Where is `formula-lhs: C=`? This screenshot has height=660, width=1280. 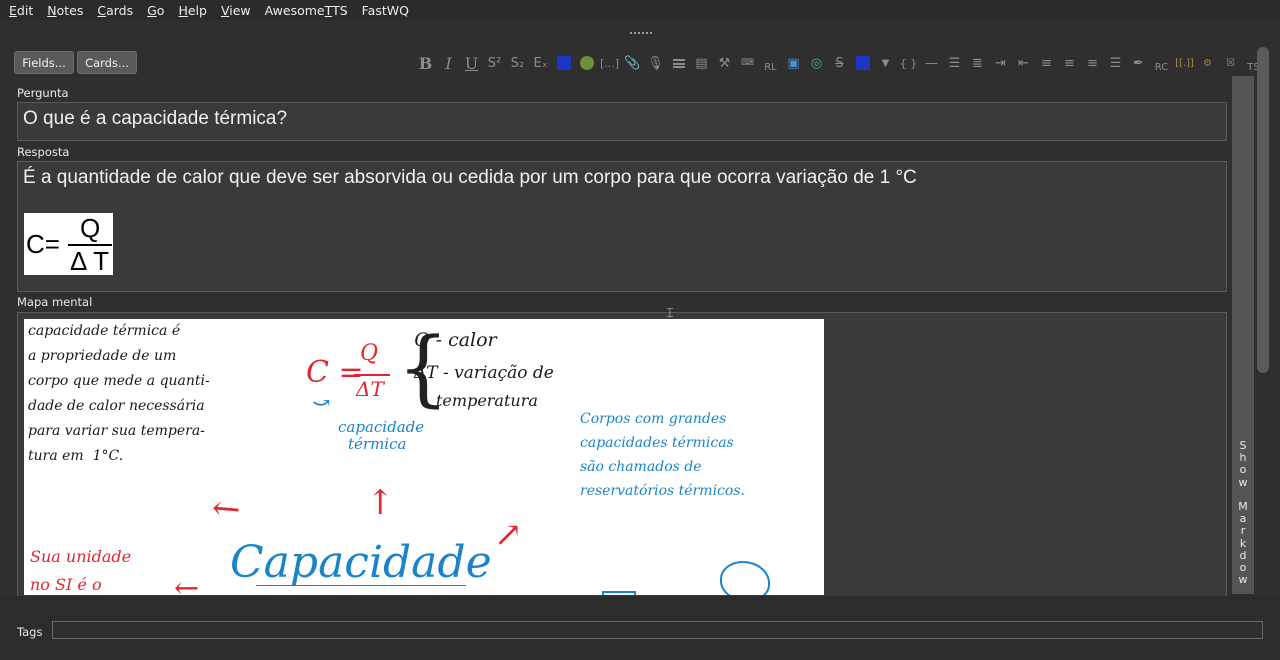
formula-lhs: C= is located at coordinates (43, 244).